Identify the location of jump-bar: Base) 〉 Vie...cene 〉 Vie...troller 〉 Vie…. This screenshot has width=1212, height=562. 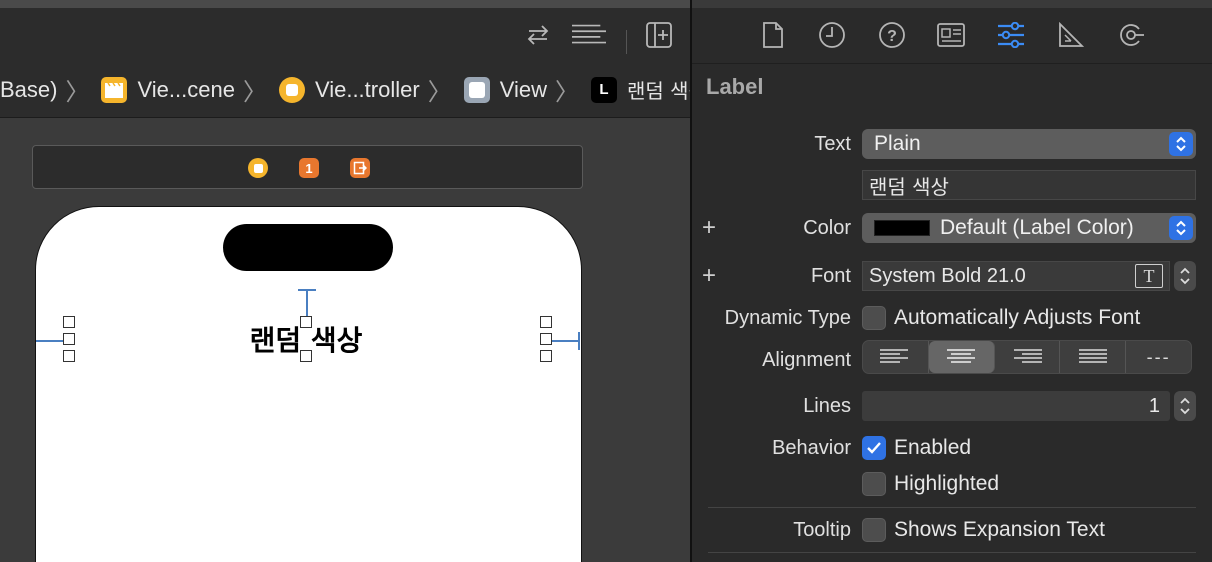
(353, 90).